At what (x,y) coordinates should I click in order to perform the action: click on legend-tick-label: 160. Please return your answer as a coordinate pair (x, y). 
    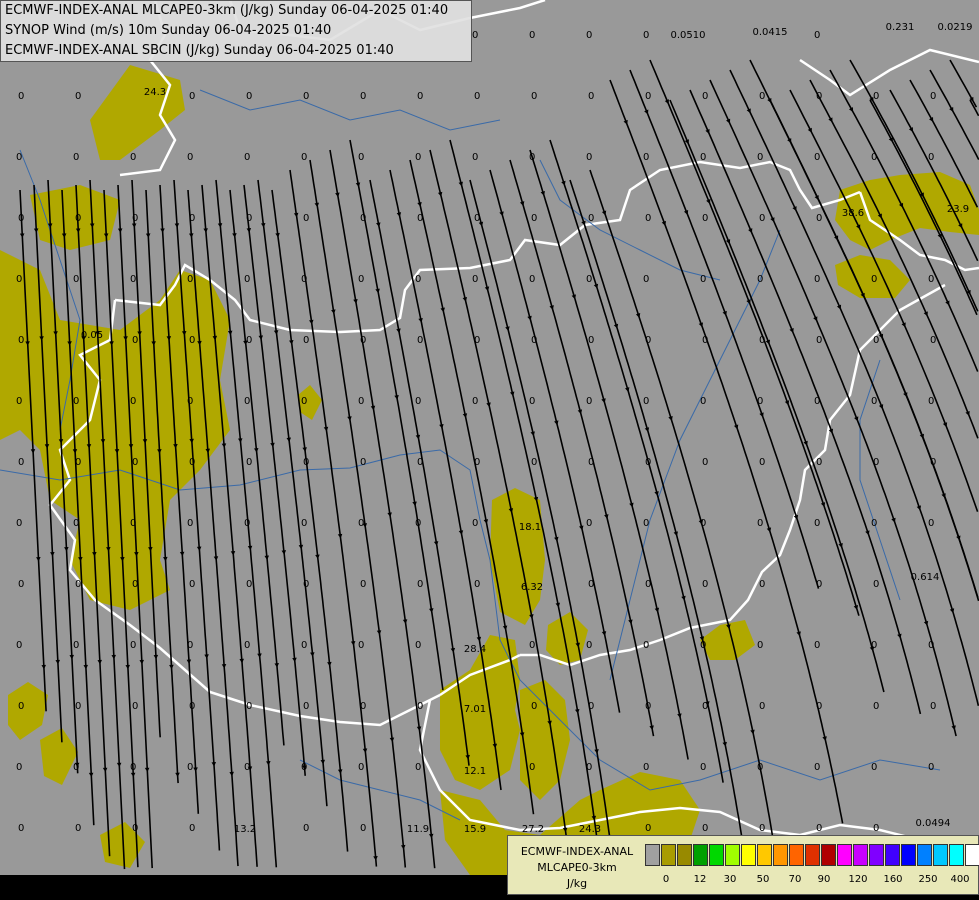
    Looking at the image, I should click on (893, 879).